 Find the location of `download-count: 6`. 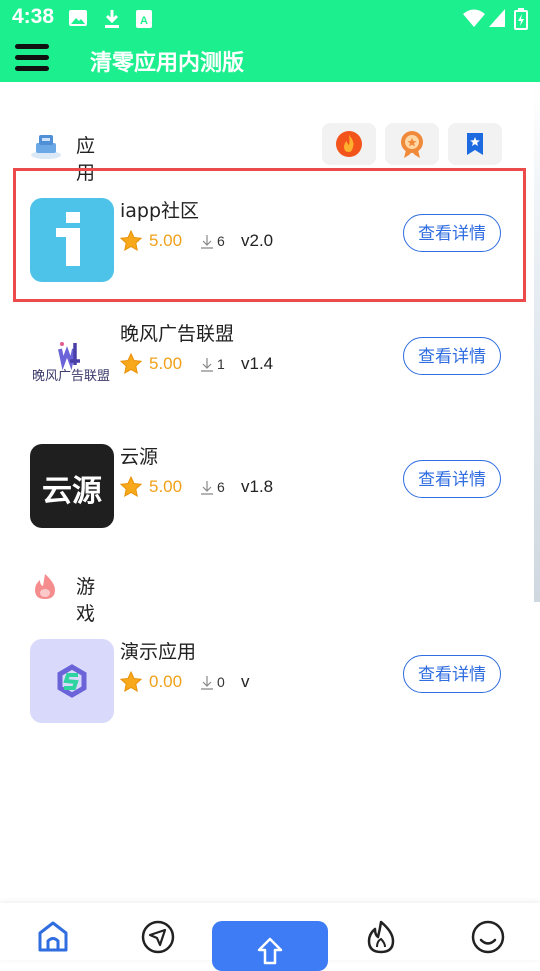

download-count: 6 is located at coordinates (221, 487).